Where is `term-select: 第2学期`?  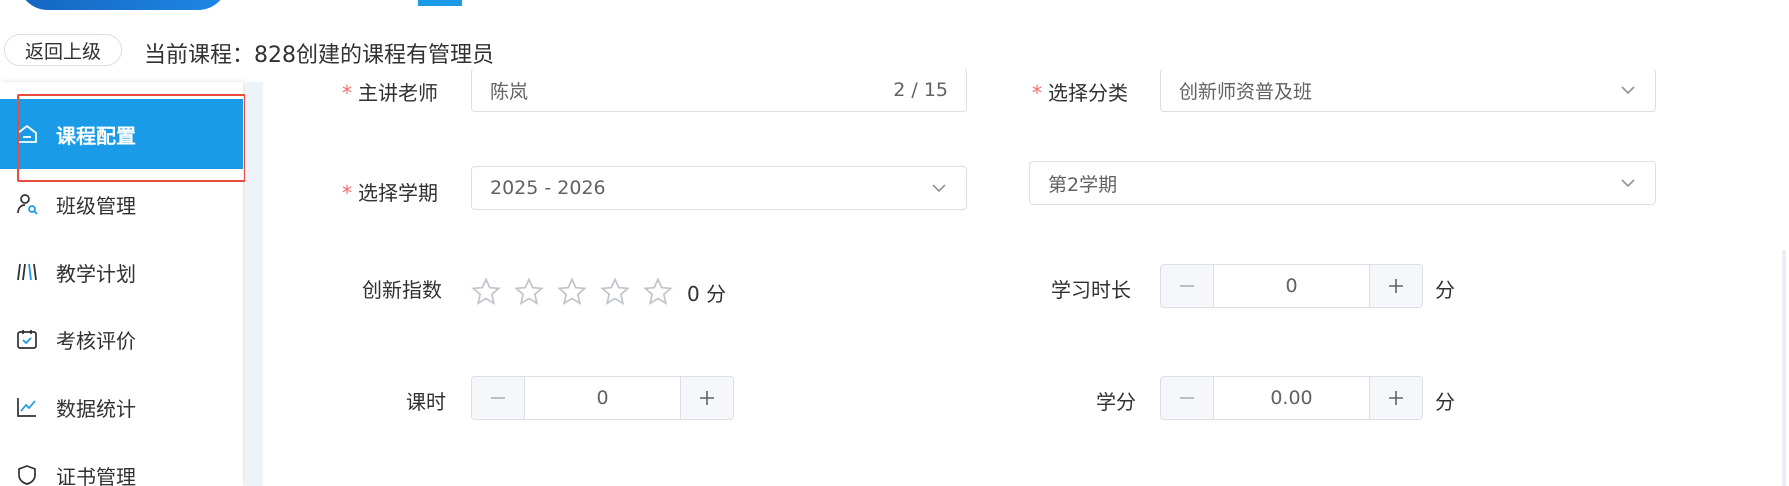
term-select: 第2学期 is located at coordinates (1342, 183).